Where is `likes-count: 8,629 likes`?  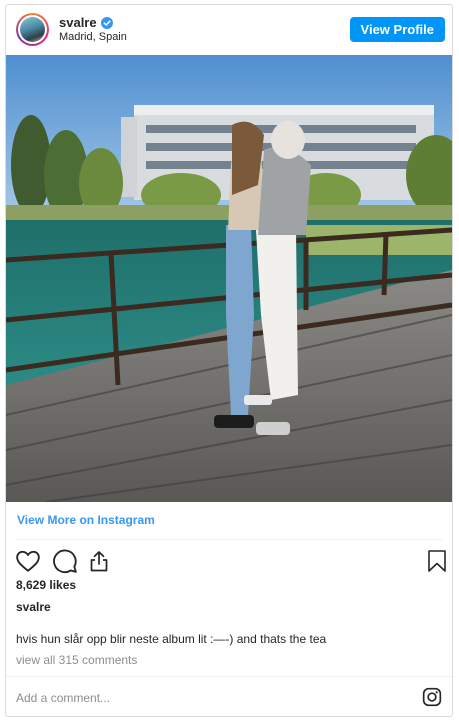
likes-count: 8,629 likes is located at coordinates (46, 585).